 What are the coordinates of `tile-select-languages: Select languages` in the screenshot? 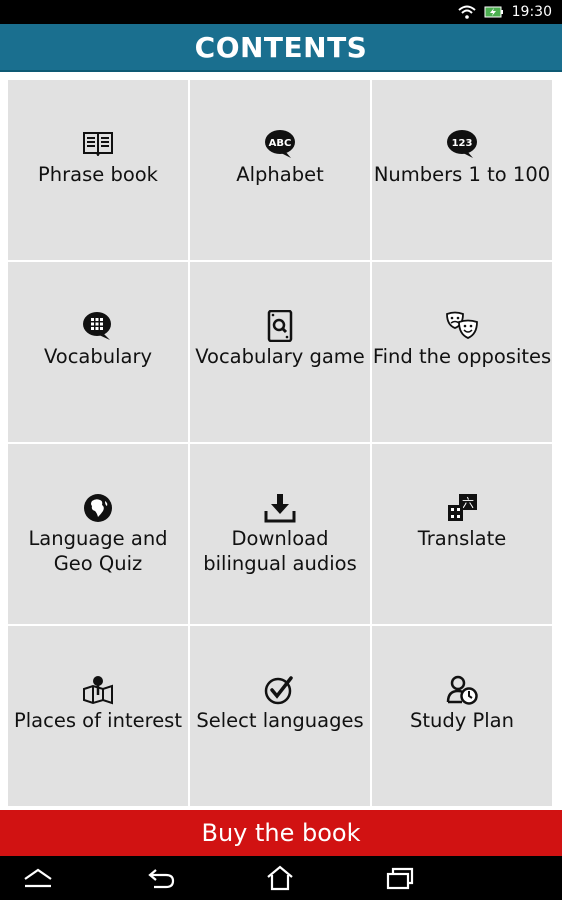 It's located at (280, 716).